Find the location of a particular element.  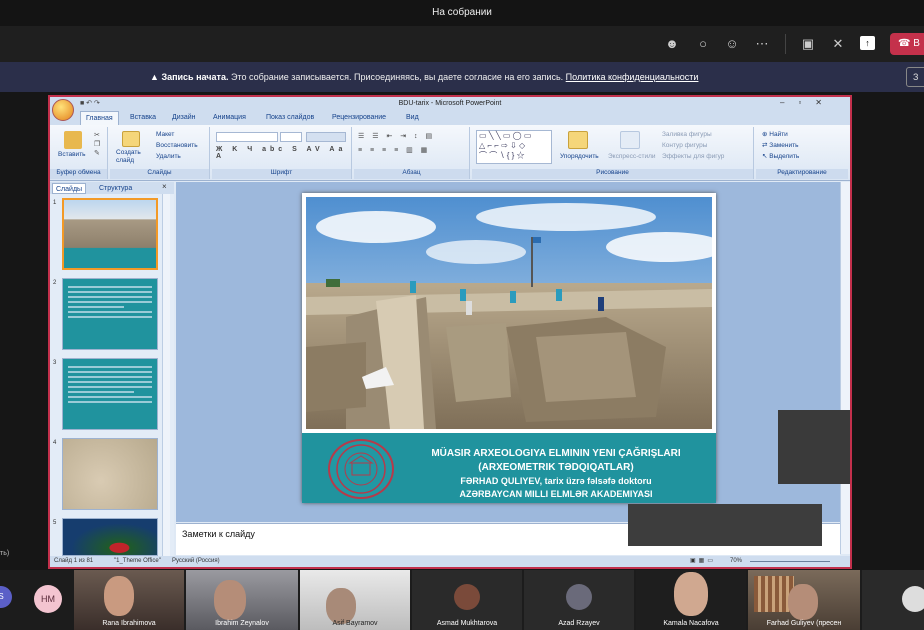

delete-button: Удалить is located at coordinates (168, 157).